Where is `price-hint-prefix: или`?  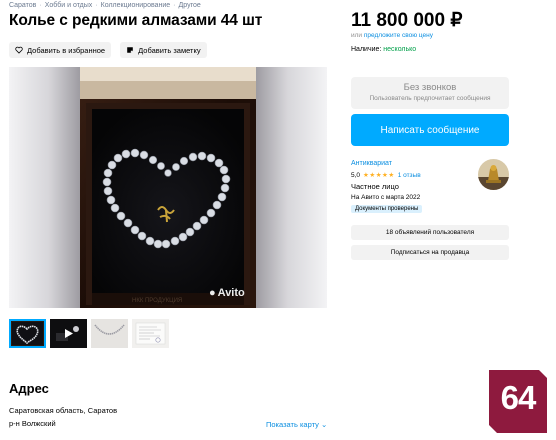 price-hint-prefix: или is located at coordinates (357, 35).